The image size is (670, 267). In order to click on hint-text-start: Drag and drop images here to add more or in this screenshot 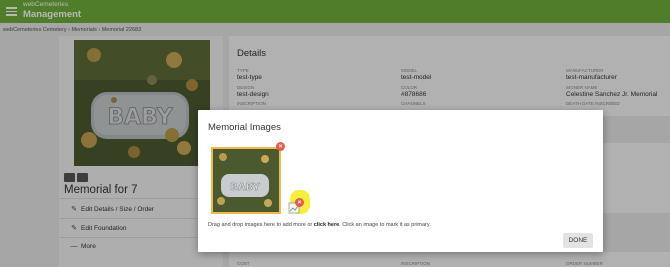, I will do `click(261, 225)`.